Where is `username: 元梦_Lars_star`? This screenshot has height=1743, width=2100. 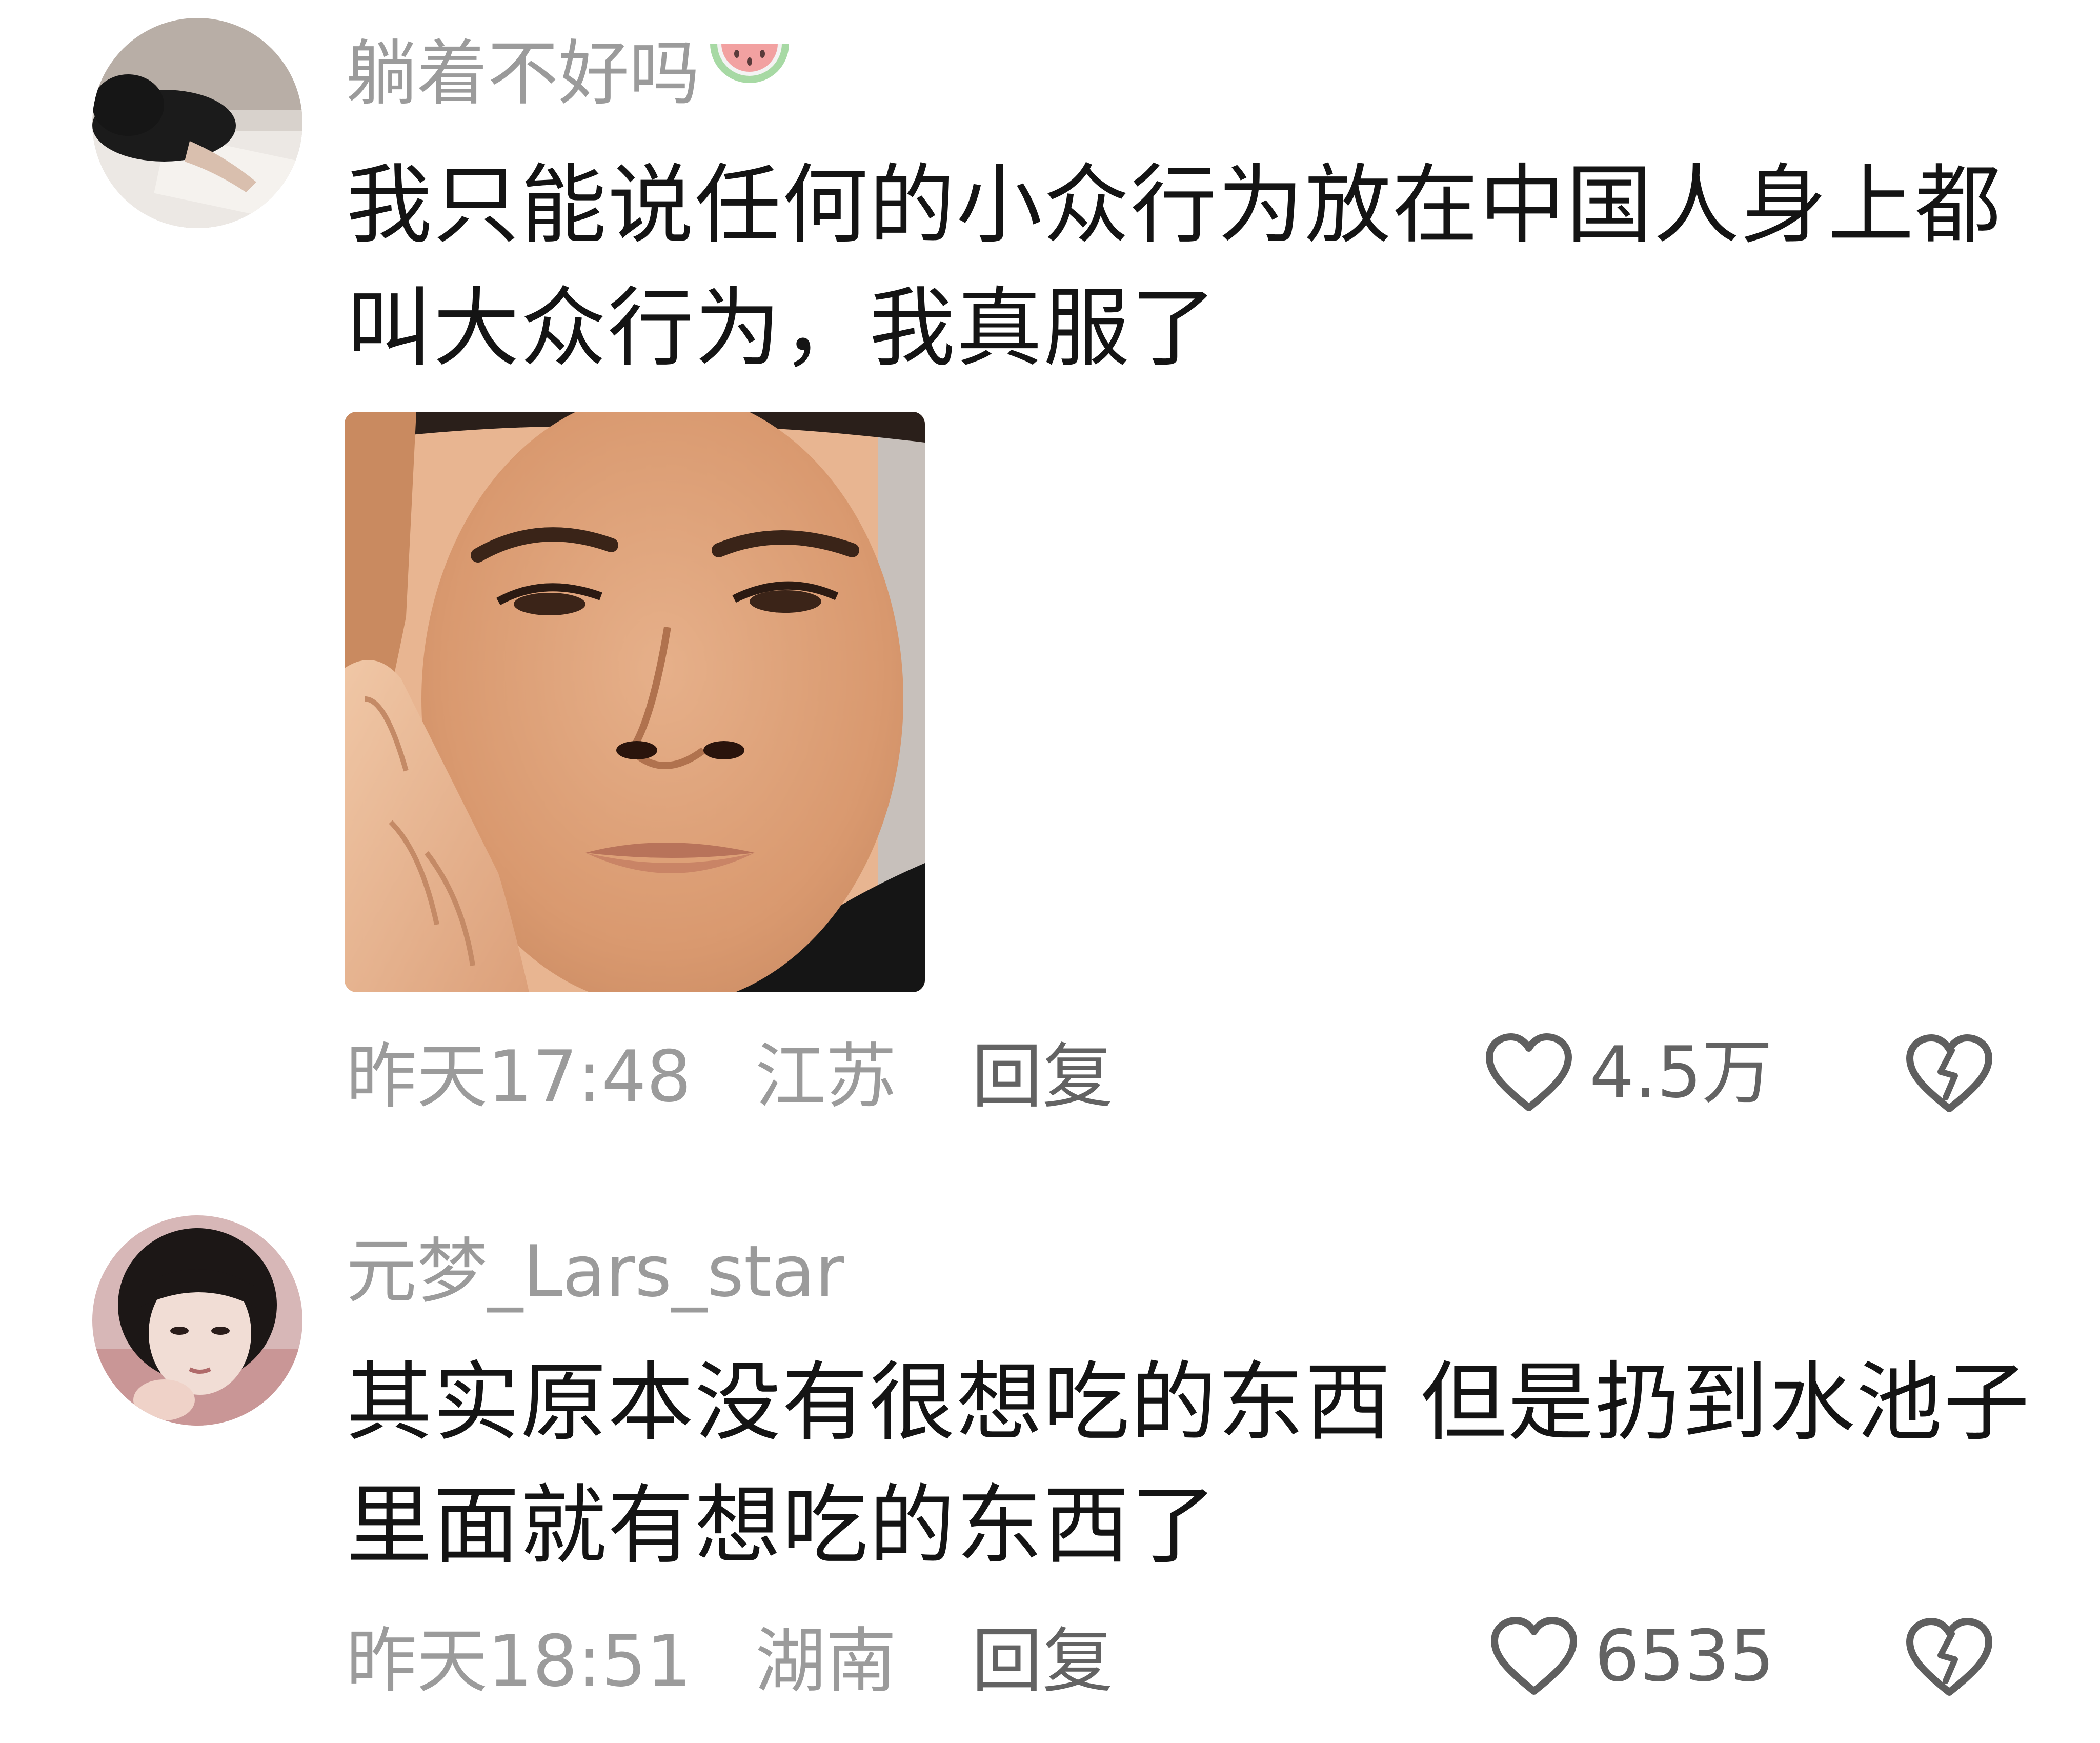 username: 元梦_Lars_star is located at coordinates (595, 1271).